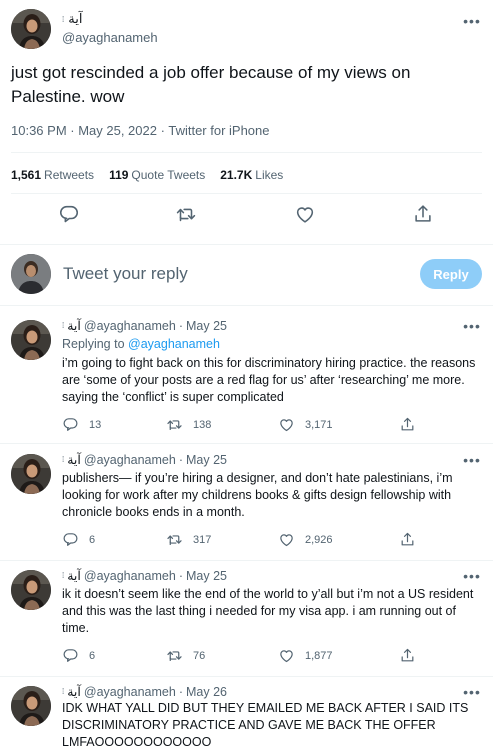  Describe the element at coordinates (93, 344) in the screenshot. I see `replying-prefix: Replying to` at that location.